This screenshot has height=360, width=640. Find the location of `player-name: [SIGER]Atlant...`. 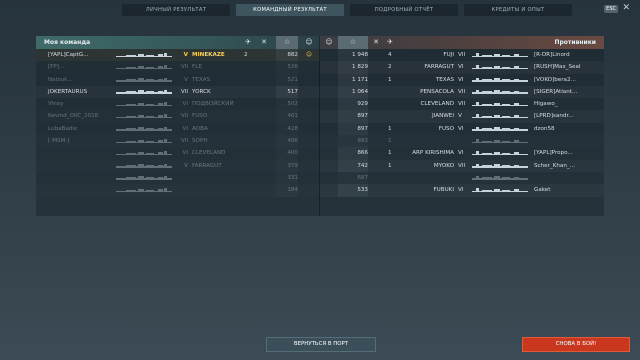

player-name: [SIGER]Atlant... is located at coordinates (556, 91).